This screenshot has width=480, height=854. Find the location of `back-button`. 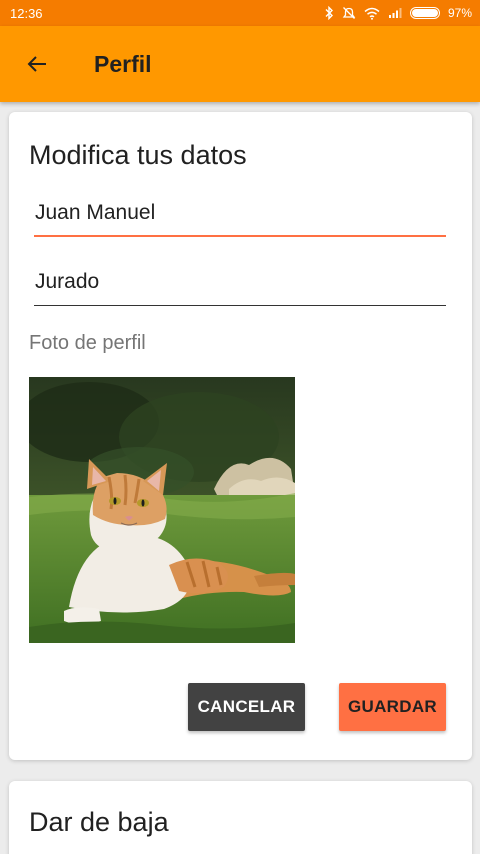

back-button is located at coordinates (37, 64).